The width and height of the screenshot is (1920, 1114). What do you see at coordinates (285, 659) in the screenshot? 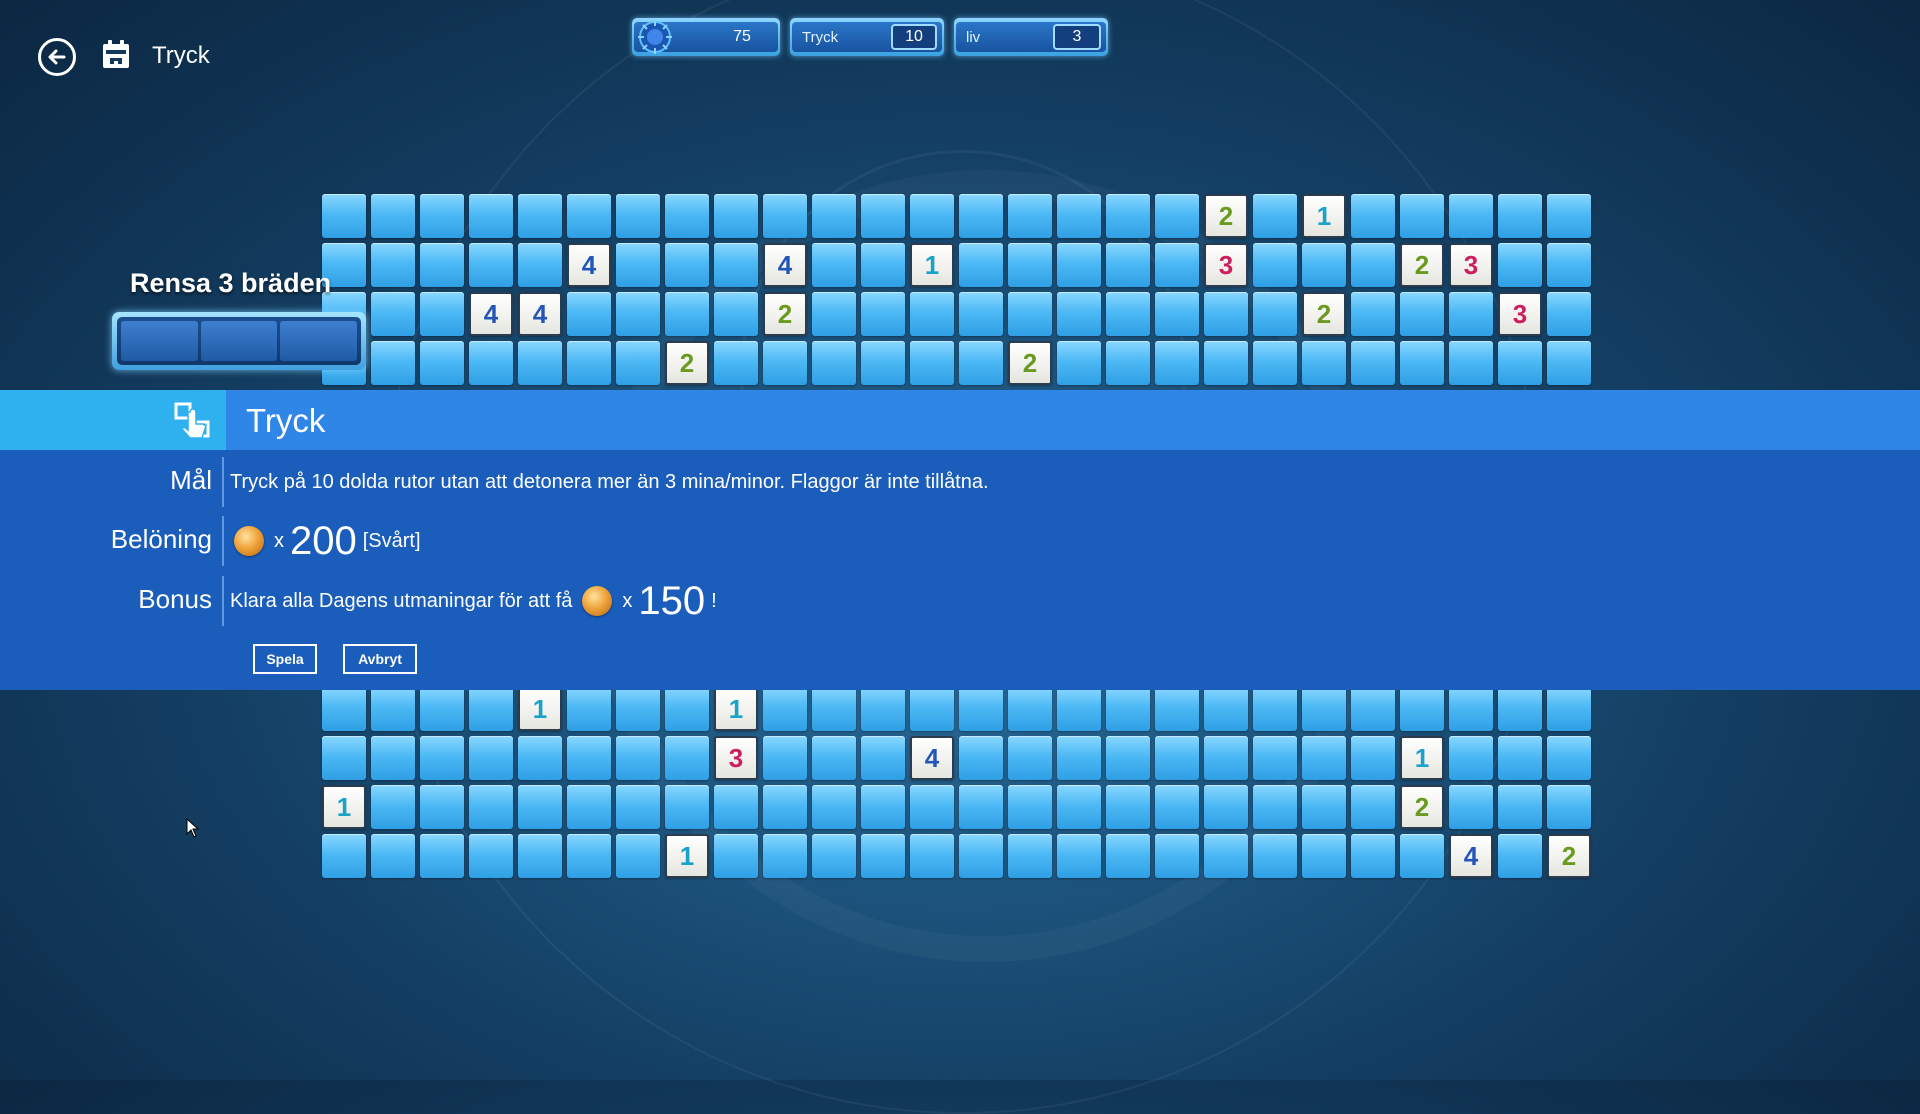
I see `play-button: Spela` at bounding box center [285, 659].